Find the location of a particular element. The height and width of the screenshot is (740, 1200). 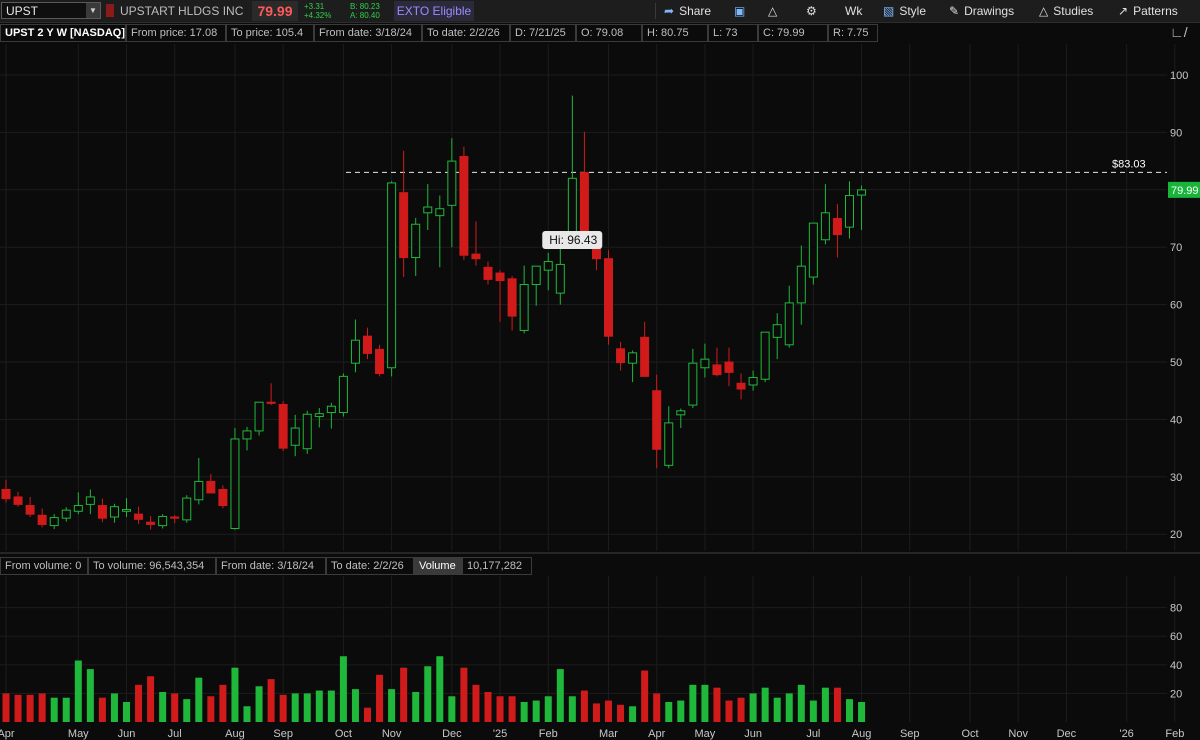

high-callout: Hi: 96.43 is located at coordinates (572, 239).